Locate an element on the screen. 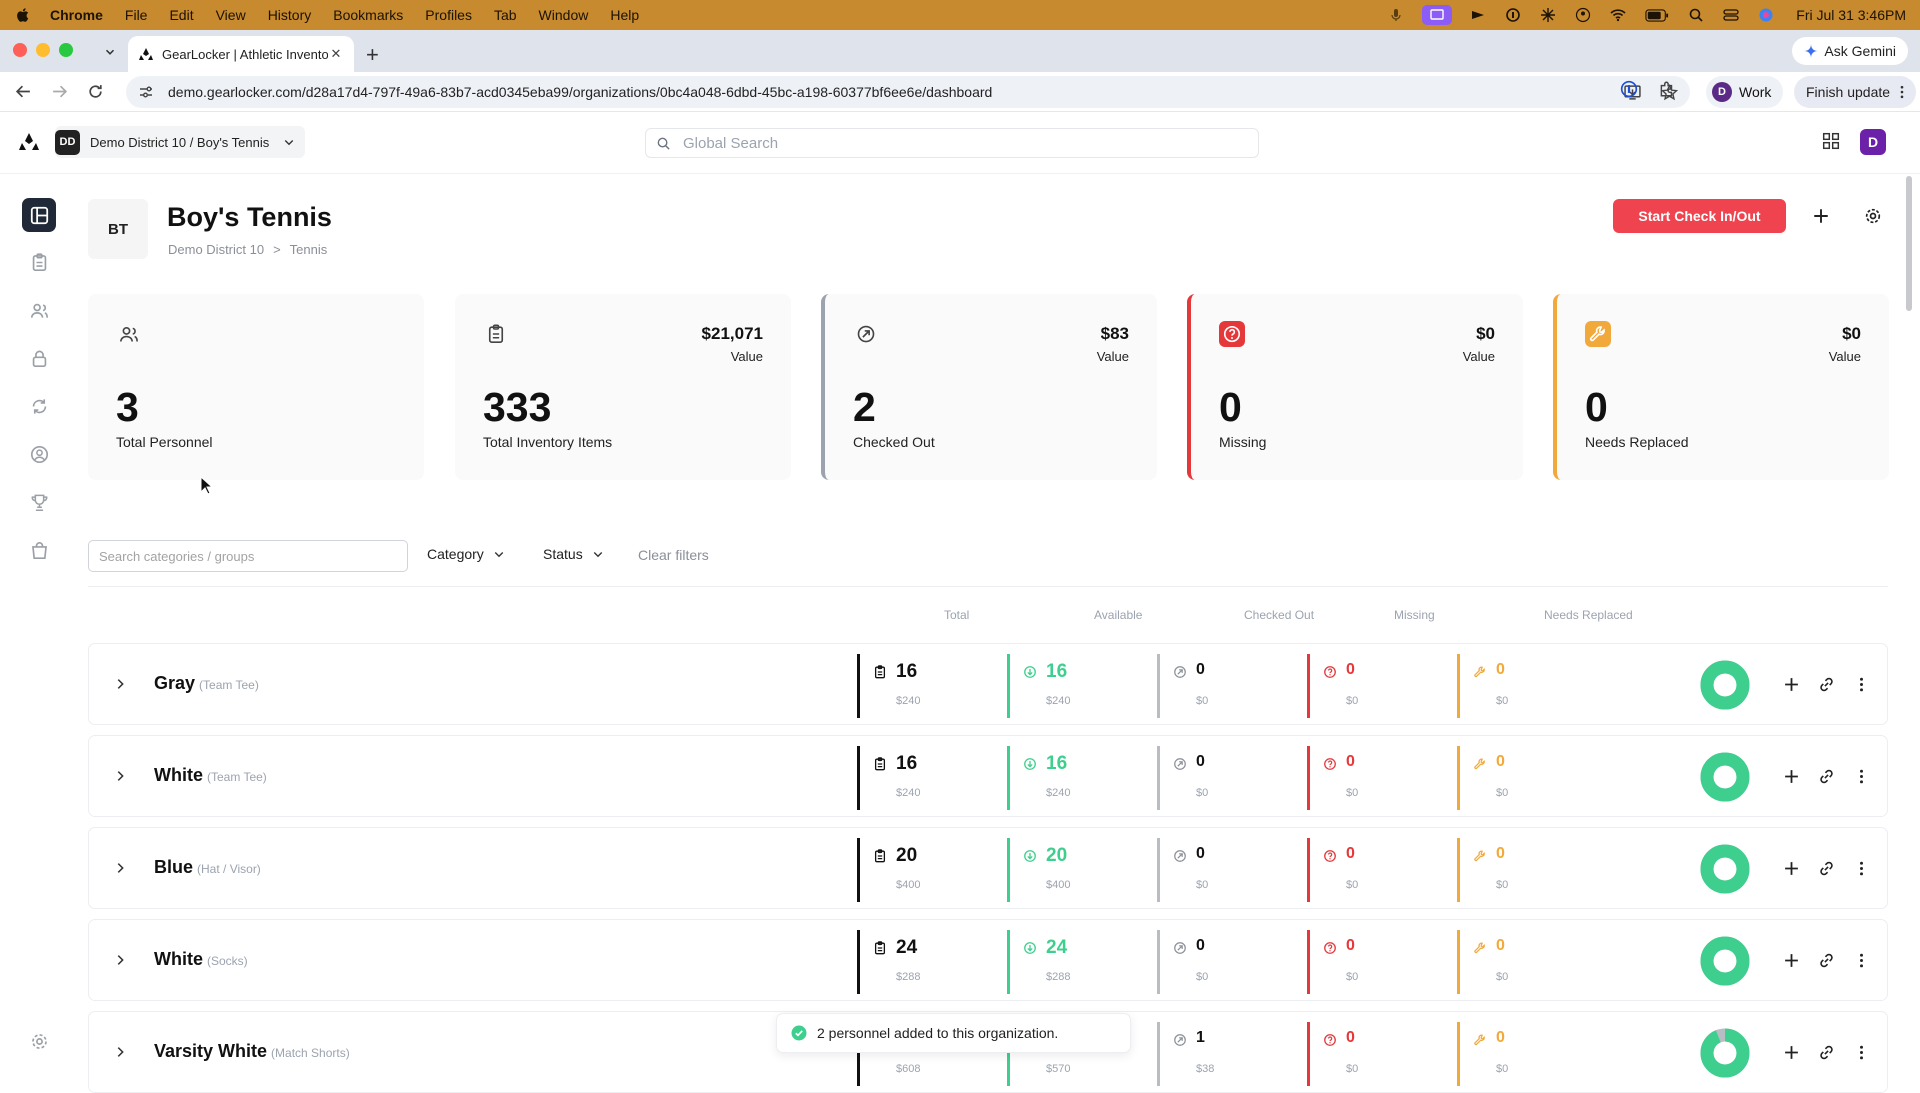 The image size is (1920, 1093). menu-file: File is located at coordinates (136, 15).